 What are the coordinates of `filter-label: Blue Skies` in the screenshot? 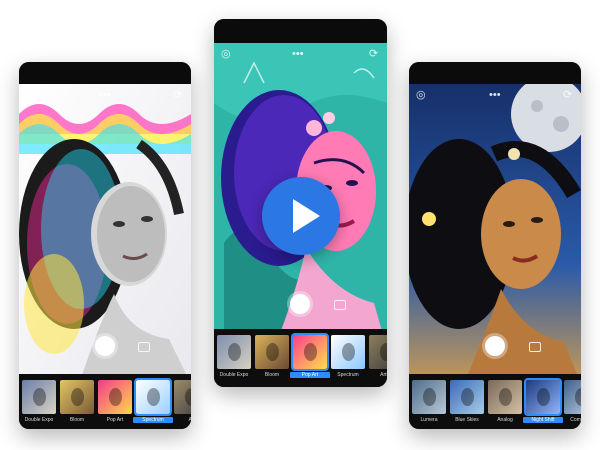 It's located at (467, 420).